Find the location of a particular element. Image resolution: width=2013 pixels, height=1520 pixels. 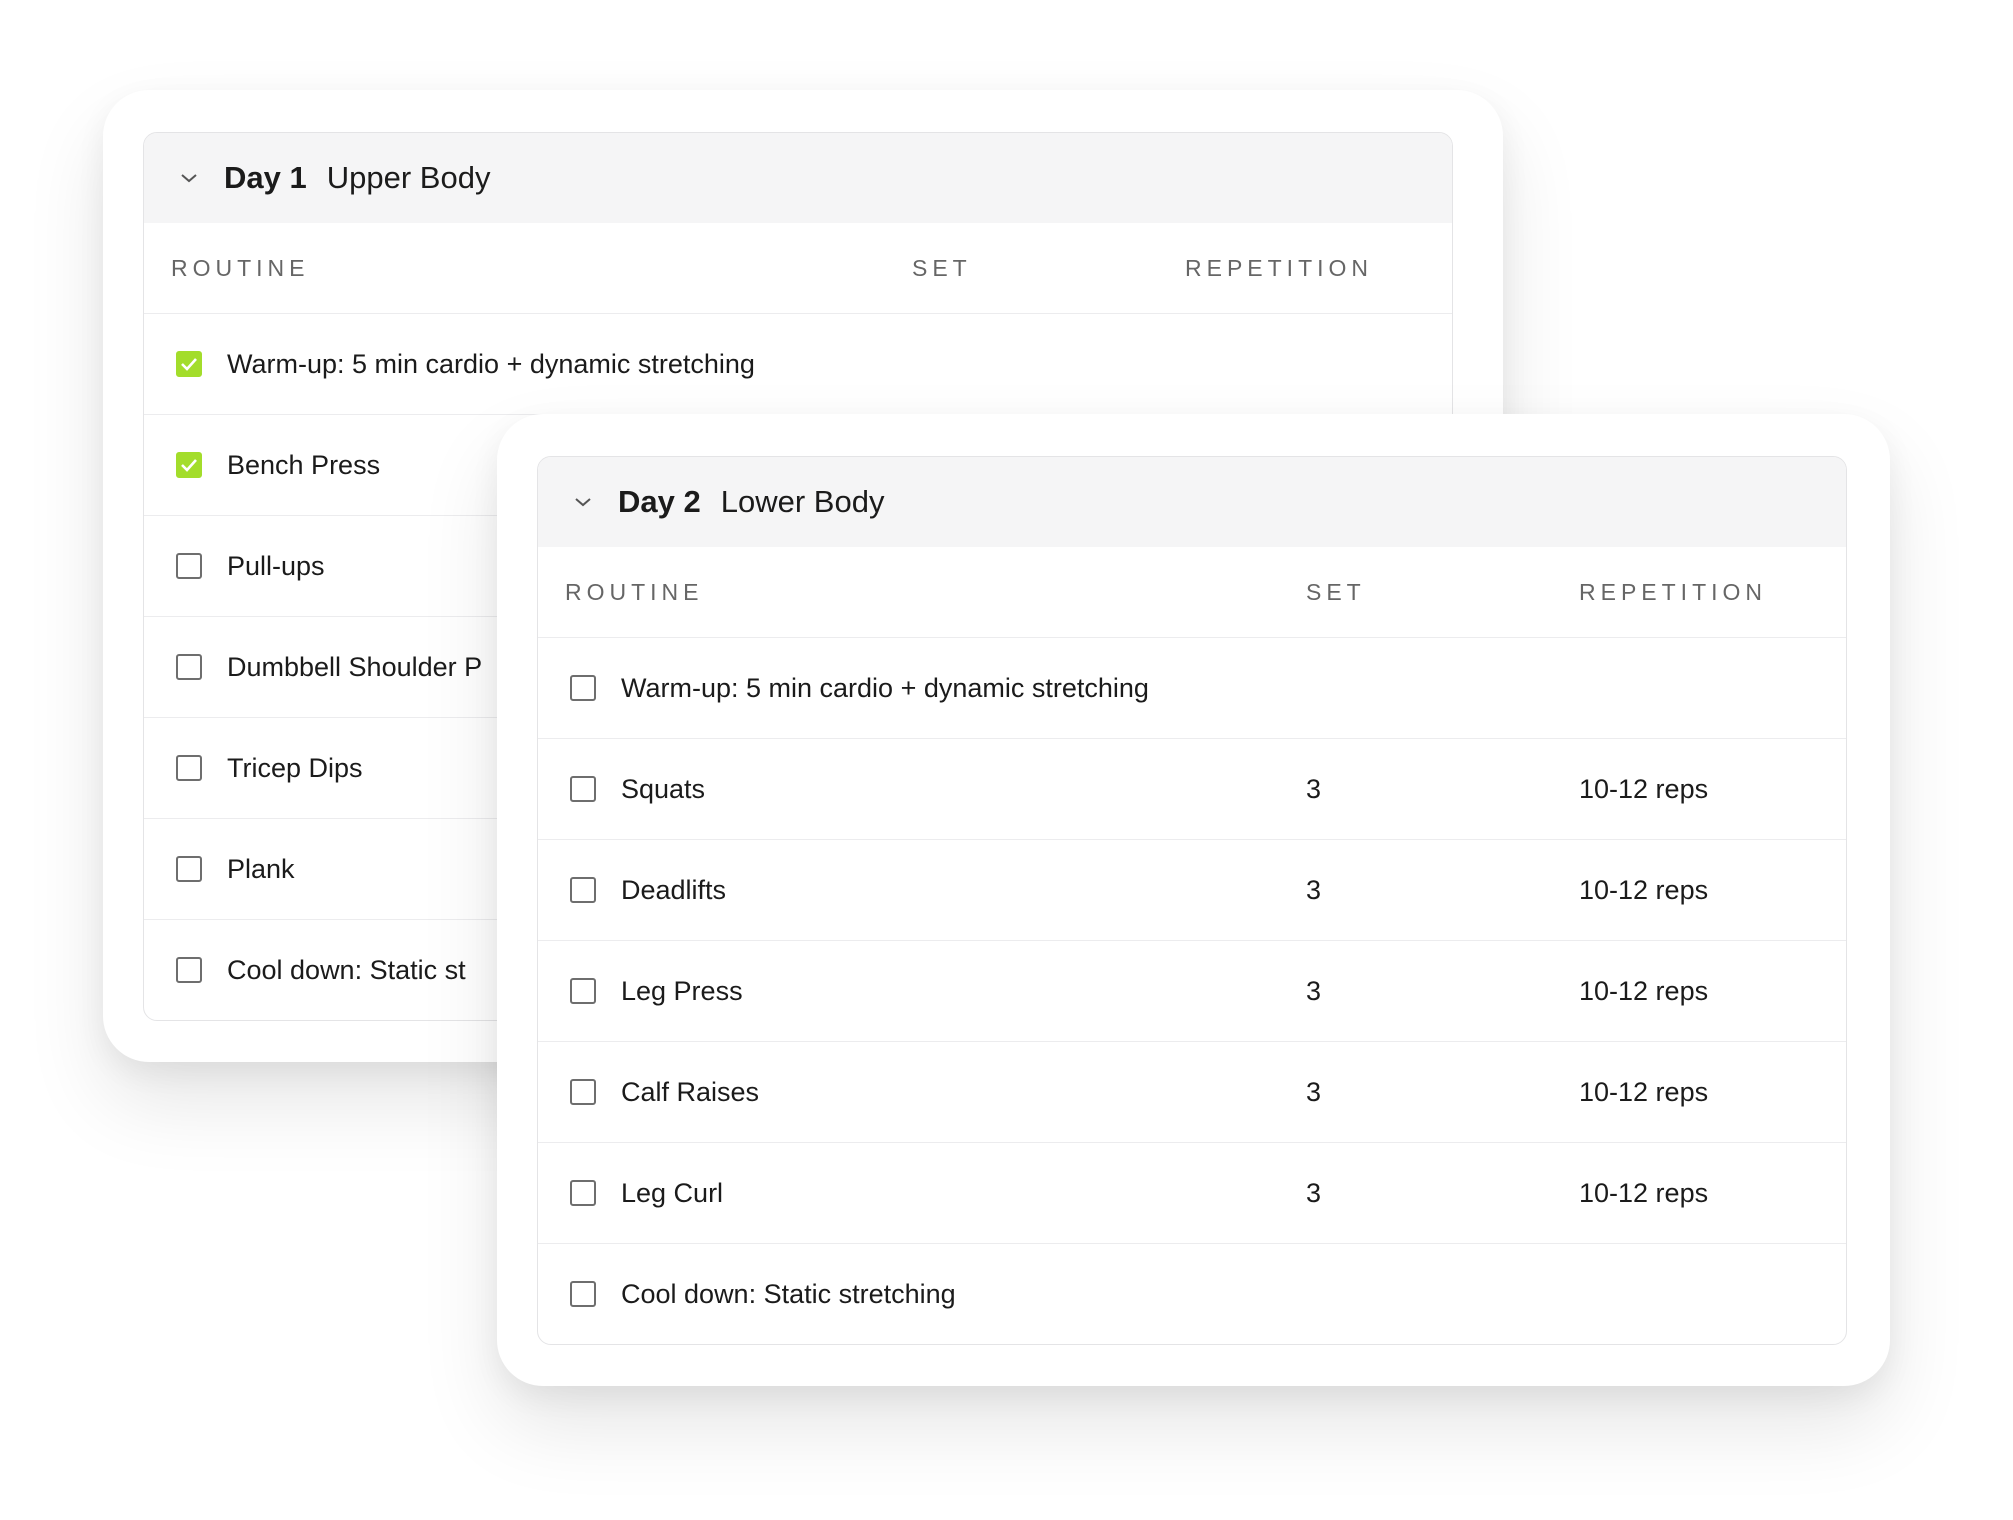

routine-name: Leg Curl is located at coordinates (672, 1192).